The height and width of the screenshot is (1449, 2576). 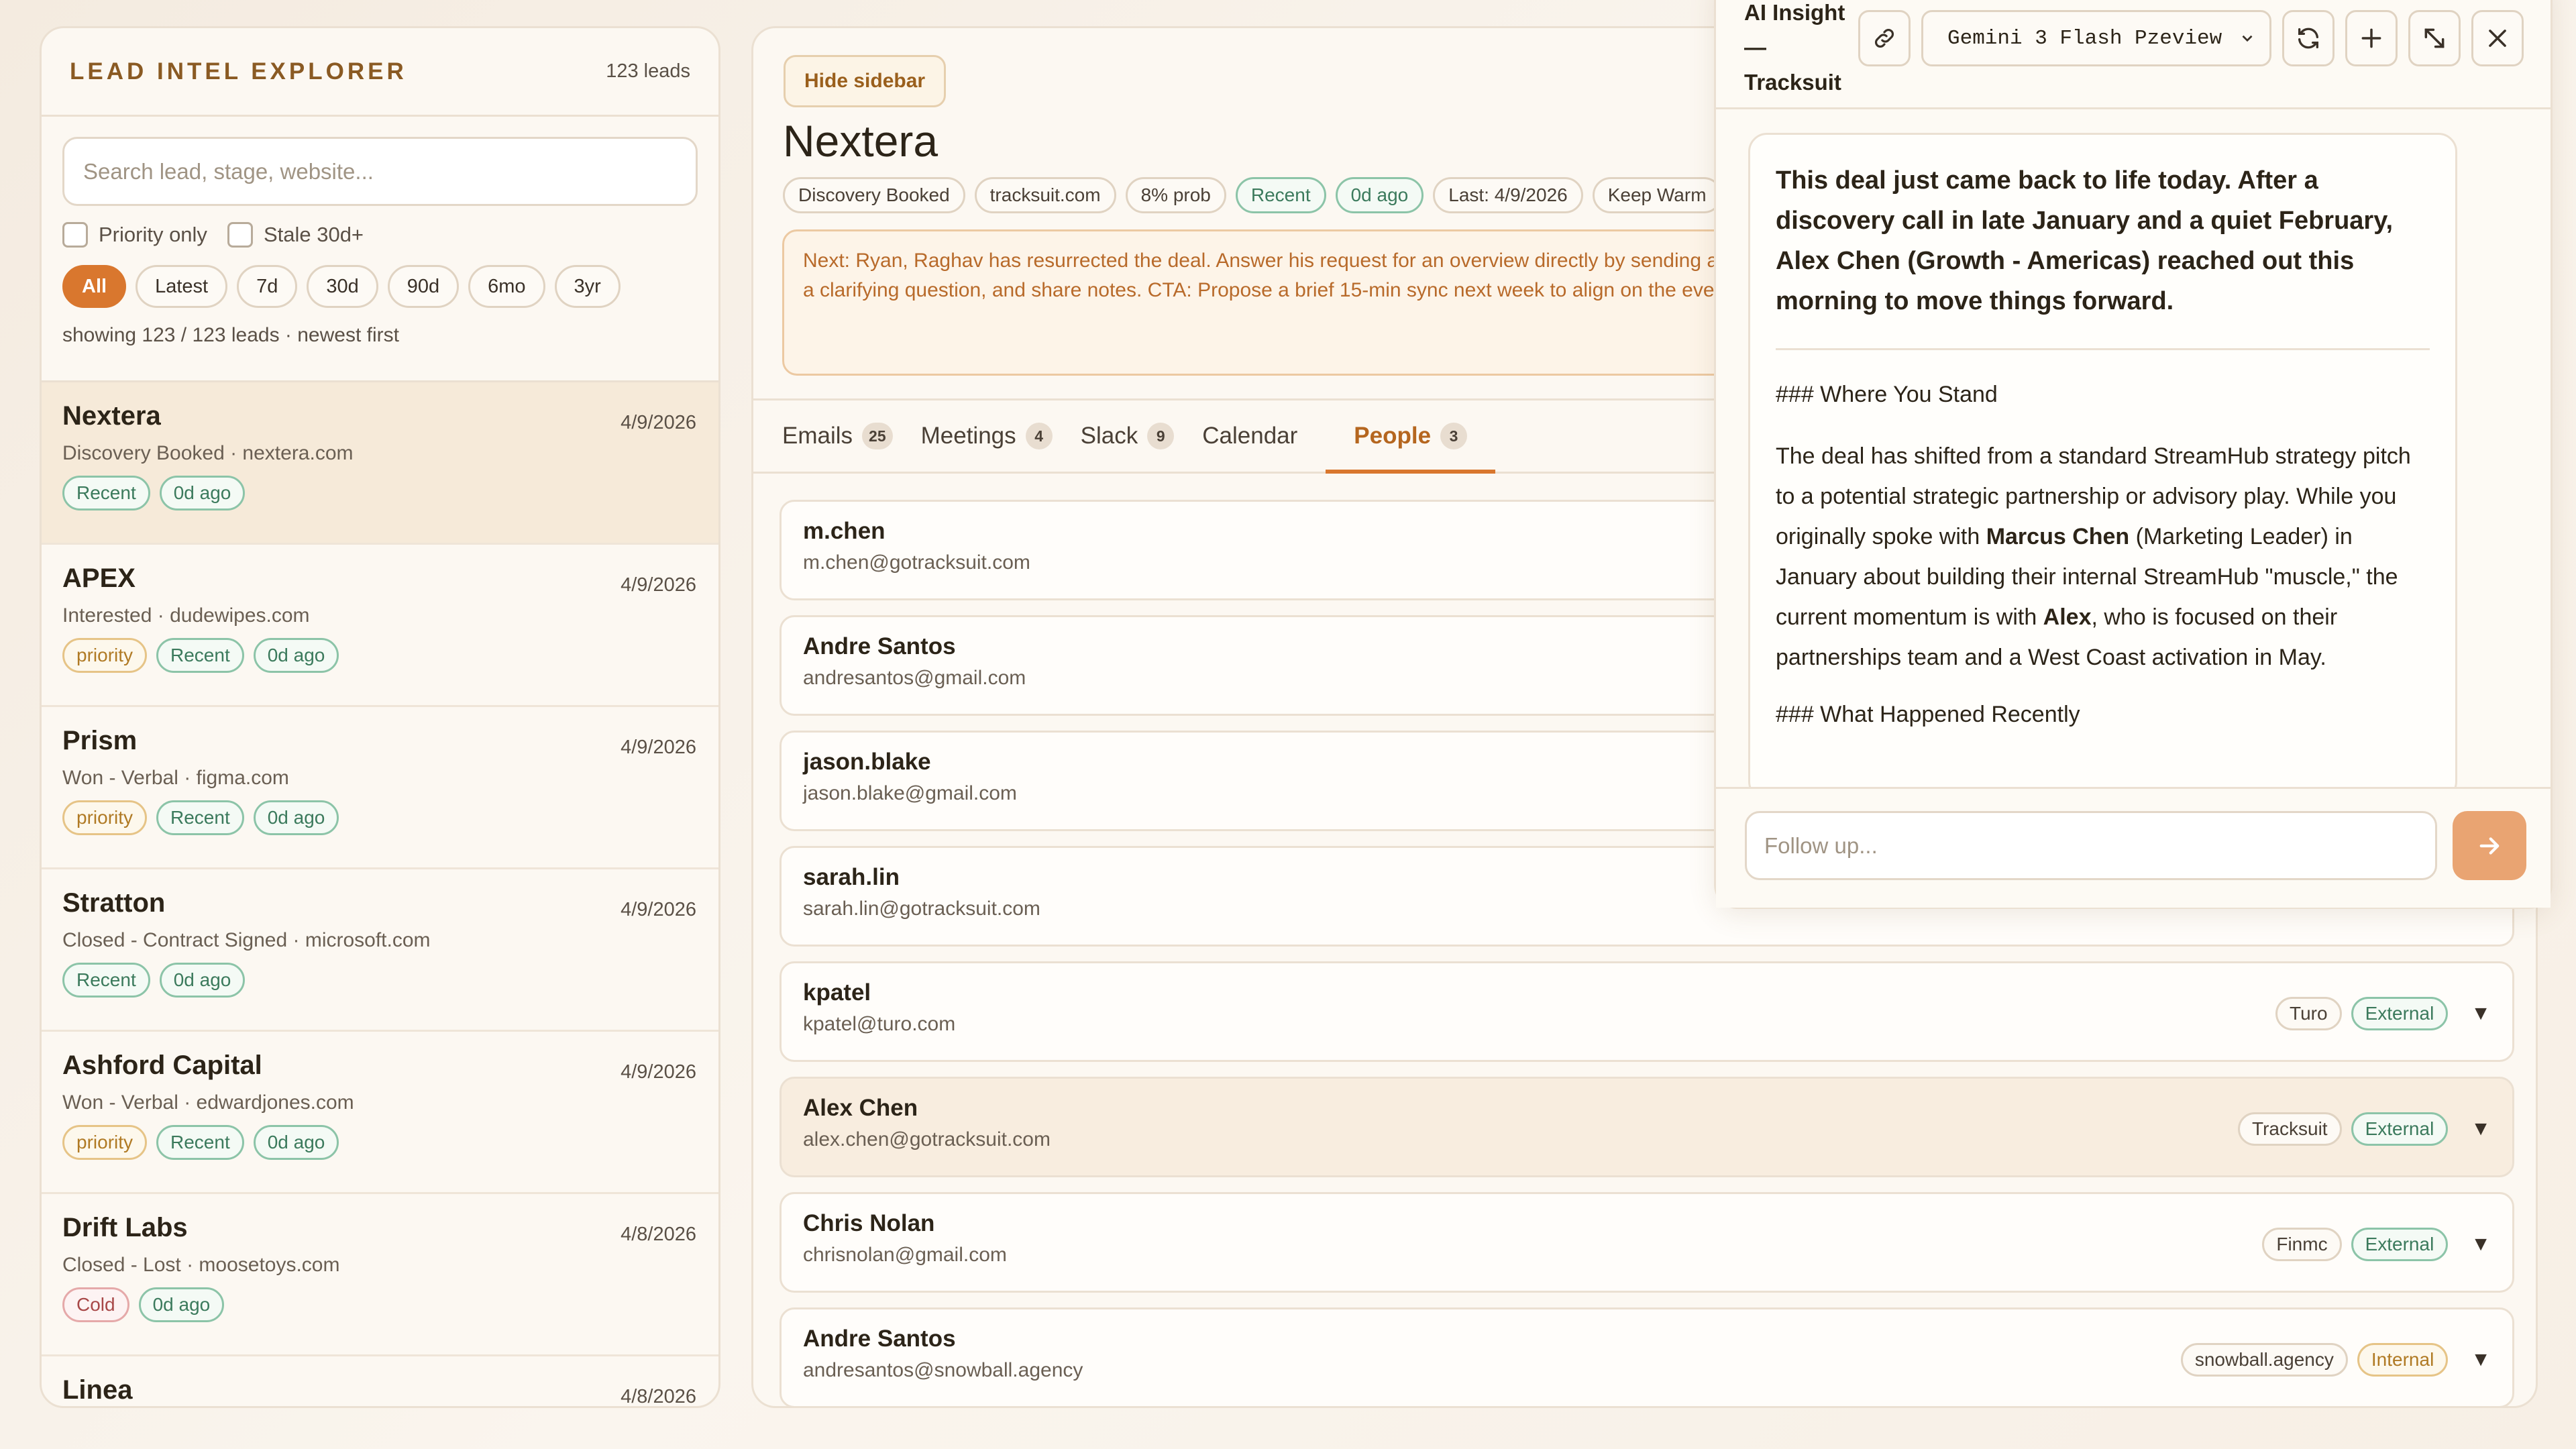 What do you see at coordinates (186, 615) in the screenshot?
I see `lead-stage: Interested · dudewipes.com` at bounding box center [186, 615].